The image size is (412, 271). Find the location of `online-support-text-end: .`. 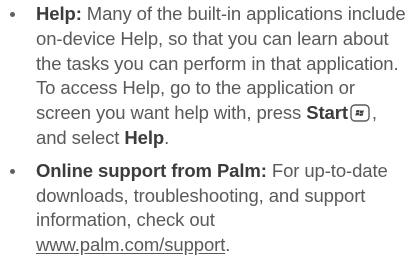

online-support-text-end: . is located at coordinates (228, 245).